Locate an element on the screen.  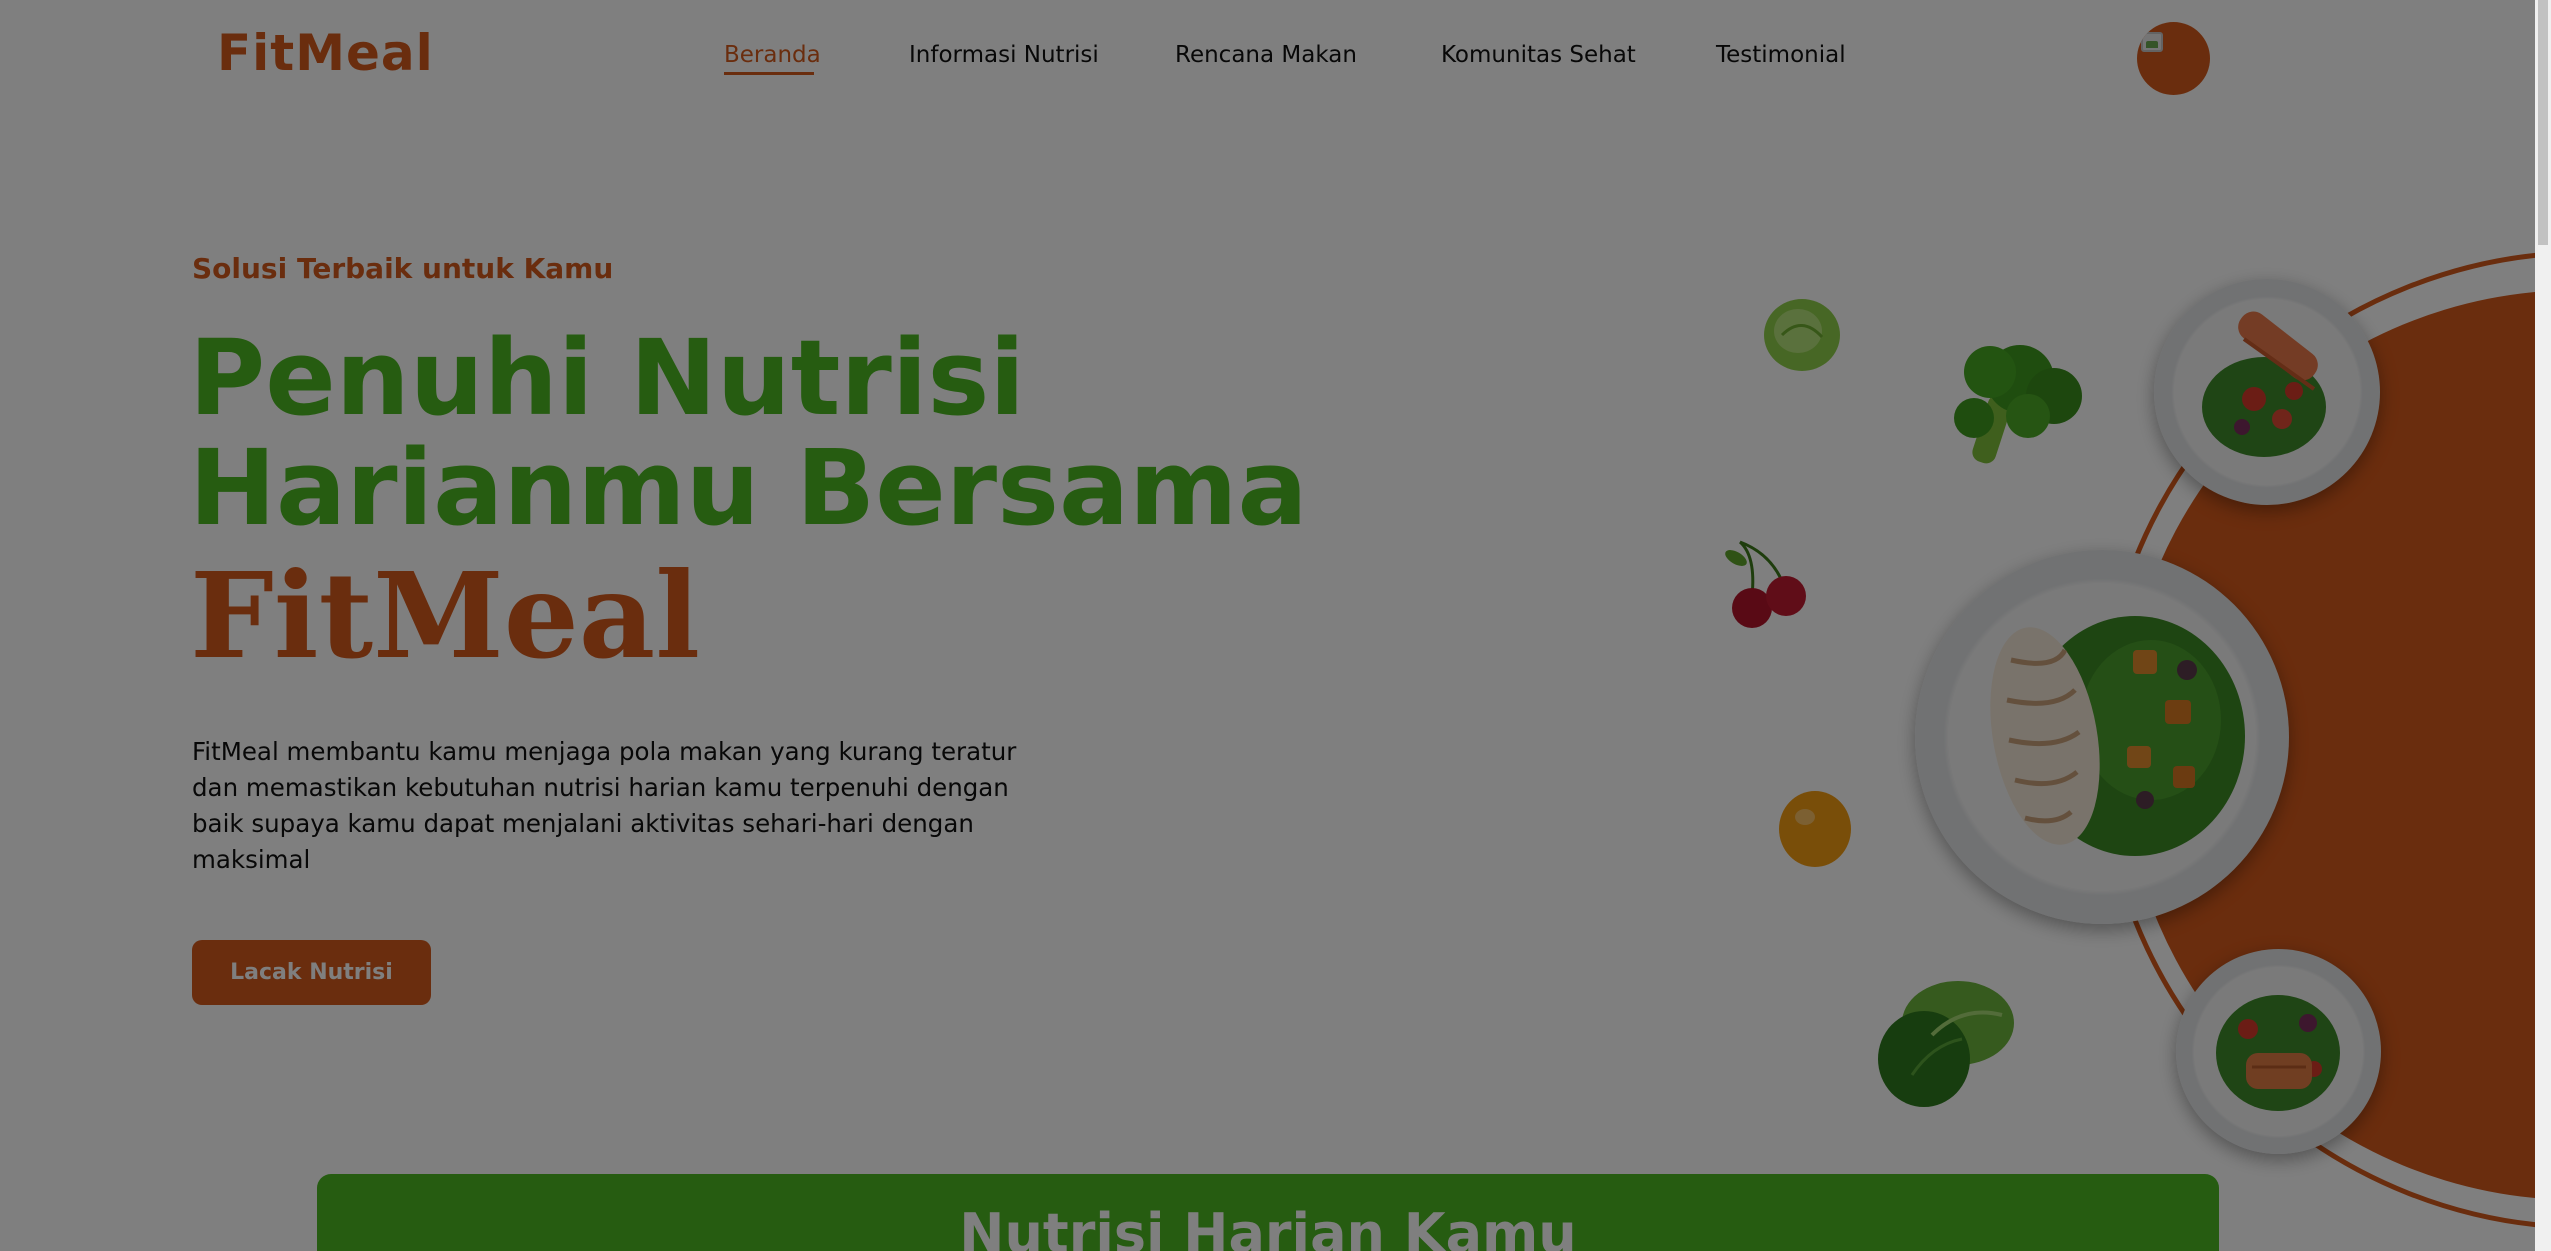
chicken-salad-icon is located at coordinates (2117, 736).